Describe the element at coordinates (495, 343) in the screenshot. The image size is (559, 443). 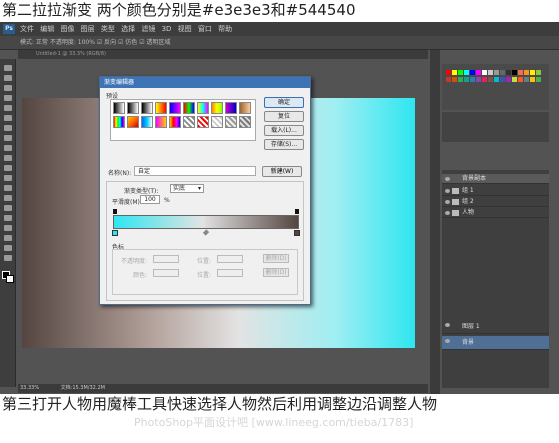
I see `layer-row: 背景` at that location.